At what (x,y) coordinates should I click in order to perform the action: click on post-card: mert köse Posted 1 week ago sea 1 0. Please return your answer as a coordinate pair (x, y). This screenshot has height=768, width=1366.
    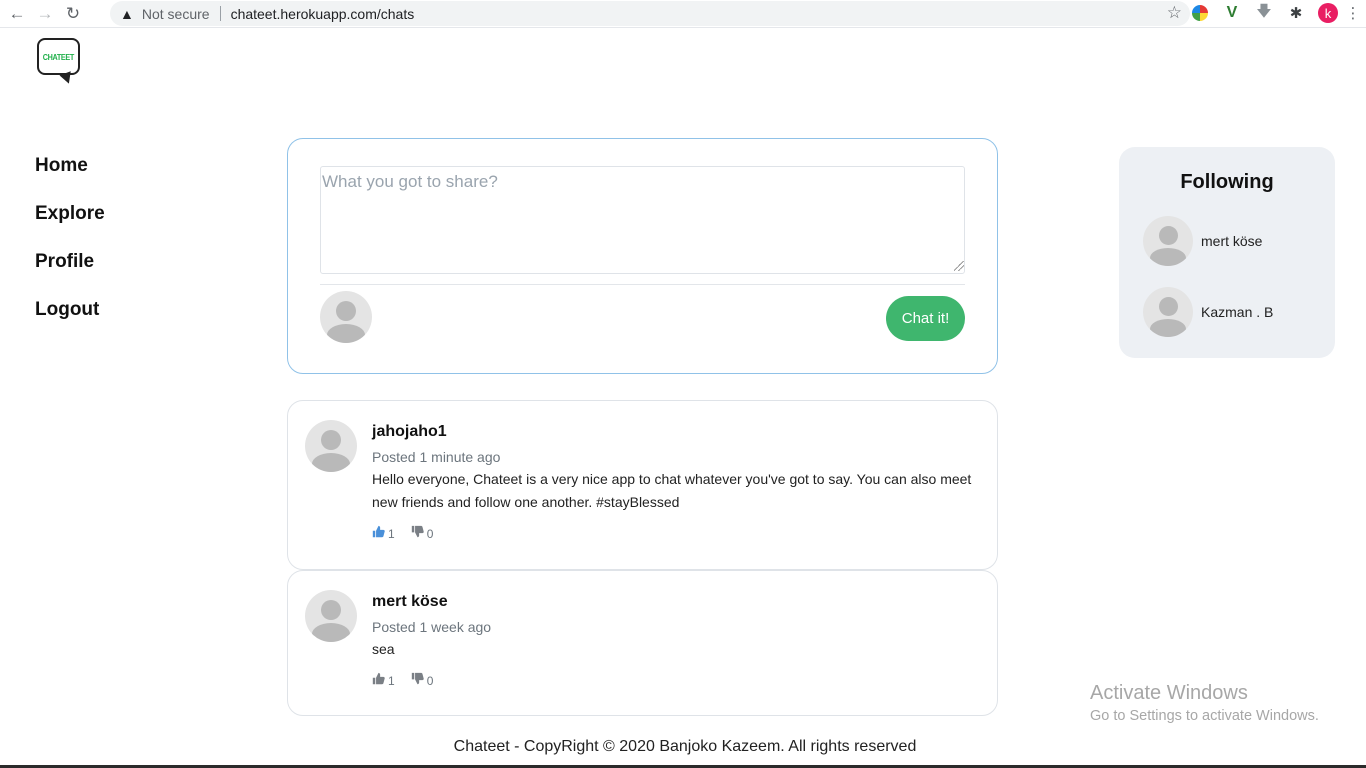
    Looking at the image, I should click on (642, 643).